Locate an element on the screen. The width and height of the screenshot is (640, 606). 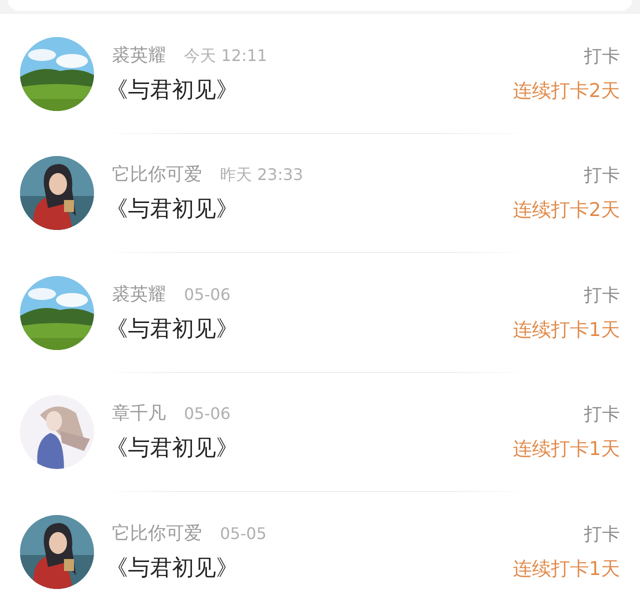
timestamp: 05-05 is located at coordinates (243, 533).